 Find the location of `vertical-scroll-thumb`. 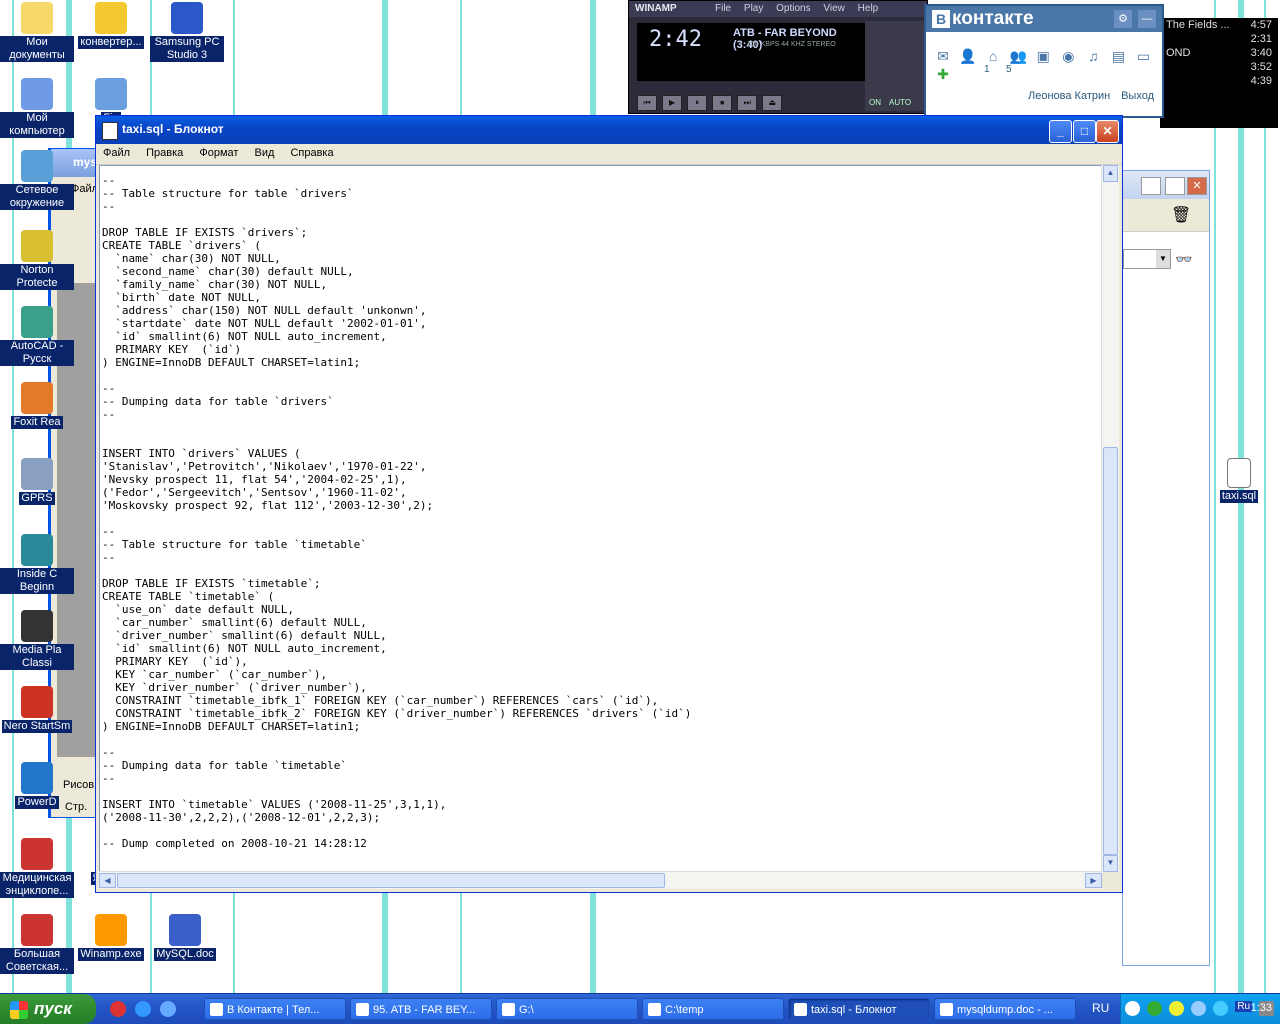

vertical-scroll-thumb is located at coordinates (1110, 651).